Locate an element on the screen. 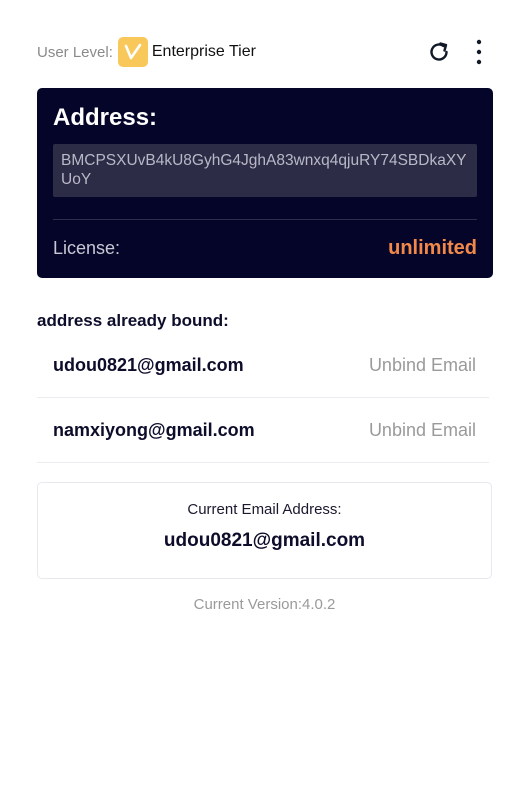 This screenshot has height=796, width=531. more-vertical-icon is located at coordinates (479, 52).